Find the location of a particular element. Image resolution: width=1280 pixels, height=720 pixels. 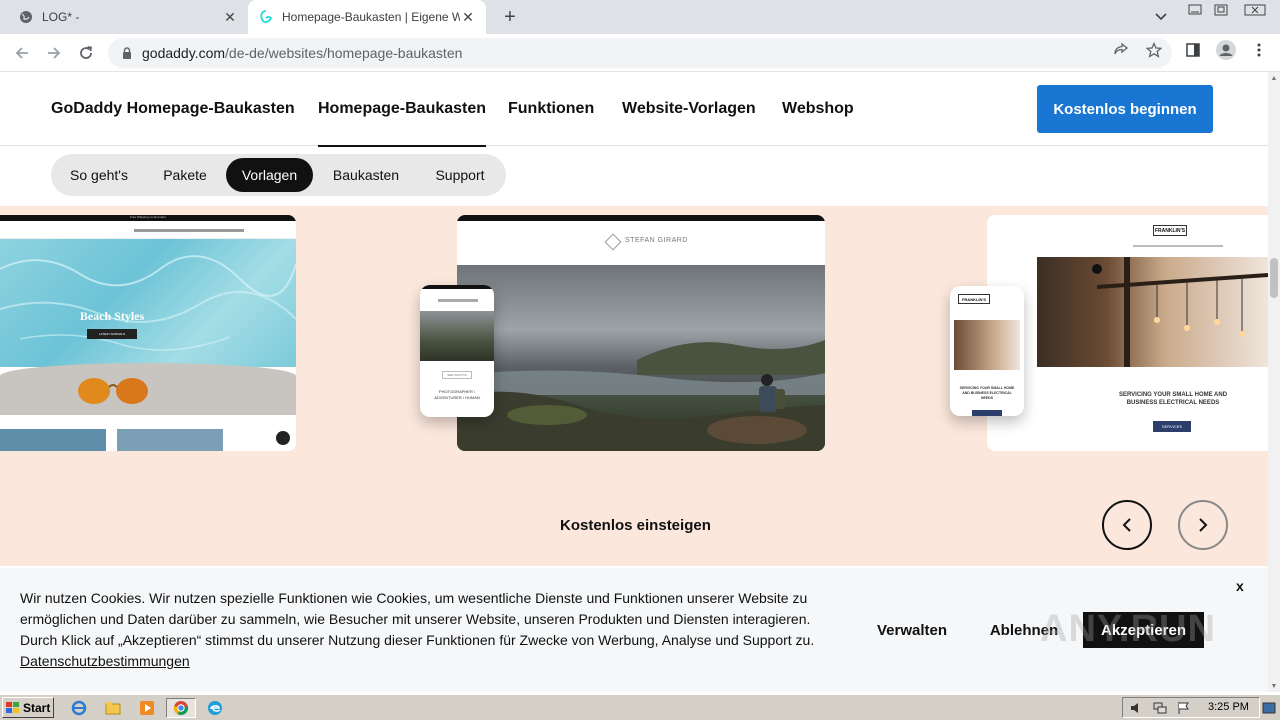

template-gallery-row is located at coordinates (148, 433).